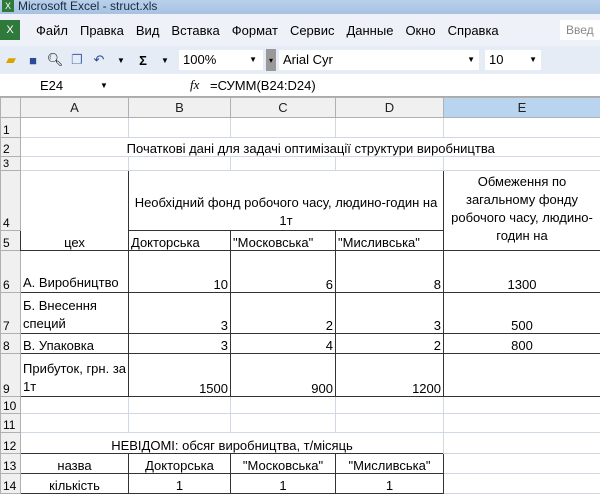 The height and width of the screenshot is (495, 600). Describe the element at coordinates (420, 30) in the screenshot. I see `menu-window: Окно` at that location.